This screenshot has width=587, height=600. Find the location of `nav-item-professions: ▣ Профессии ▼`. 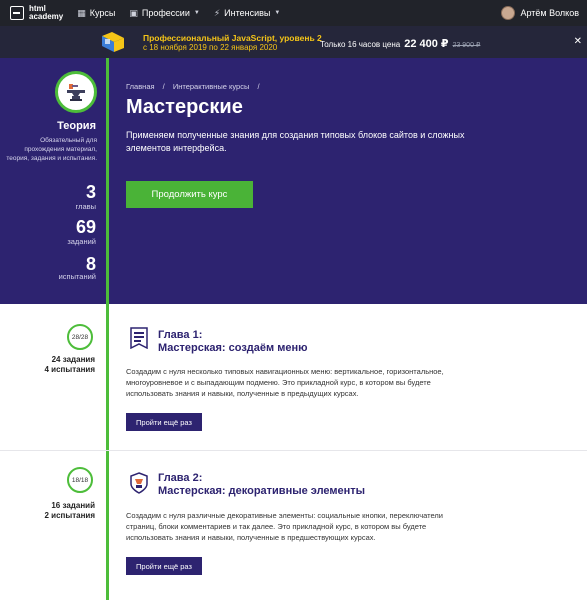

nav-item-professions: ▣ Профессии ▼ is located at coordinates (164, 13).